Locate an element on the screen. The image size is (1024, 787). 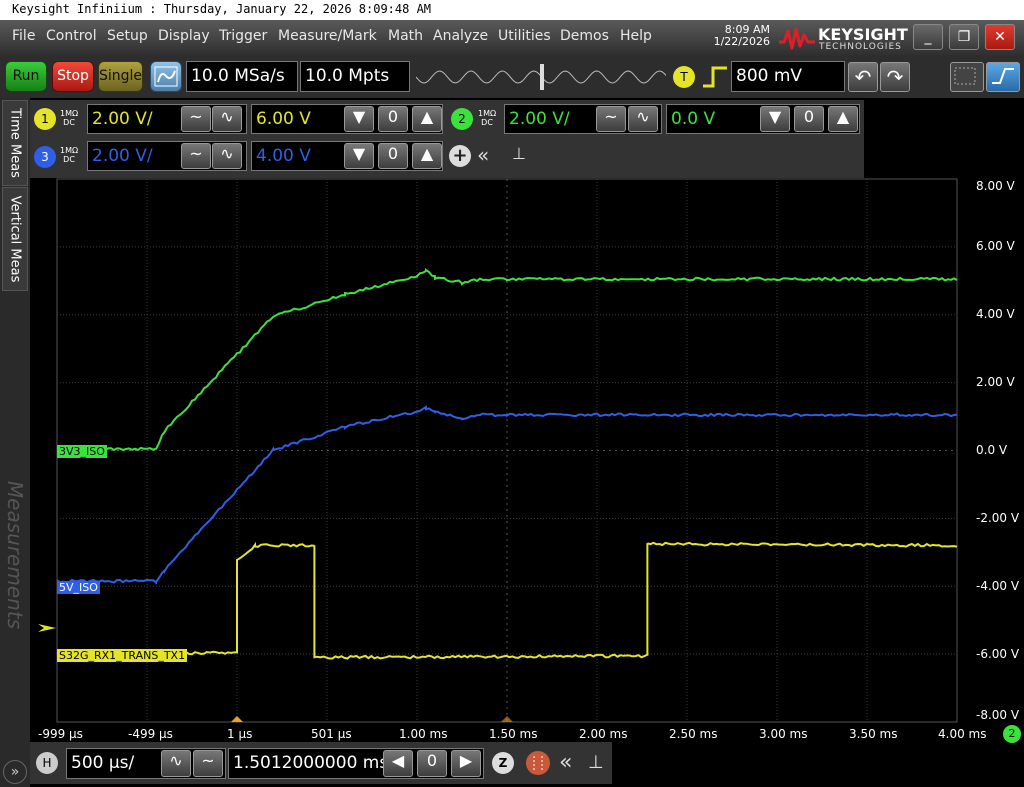
chevron-left-icon: ◀ is located at coordinates (398, 760).